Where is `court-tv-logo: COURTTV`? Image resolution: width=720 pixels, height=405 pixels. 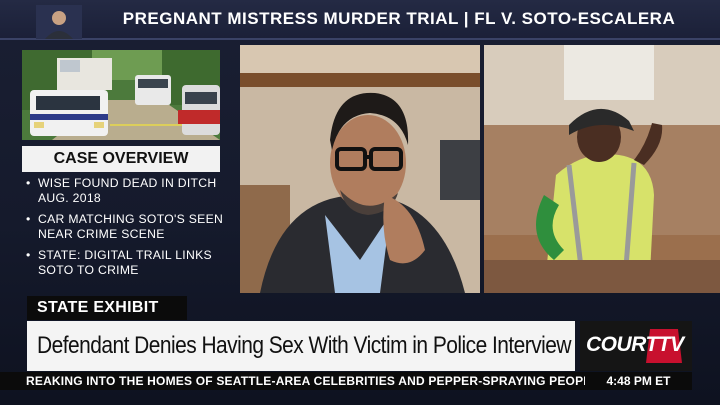 court-tv-logo: COURTTV is located at coordinates (636, 346).